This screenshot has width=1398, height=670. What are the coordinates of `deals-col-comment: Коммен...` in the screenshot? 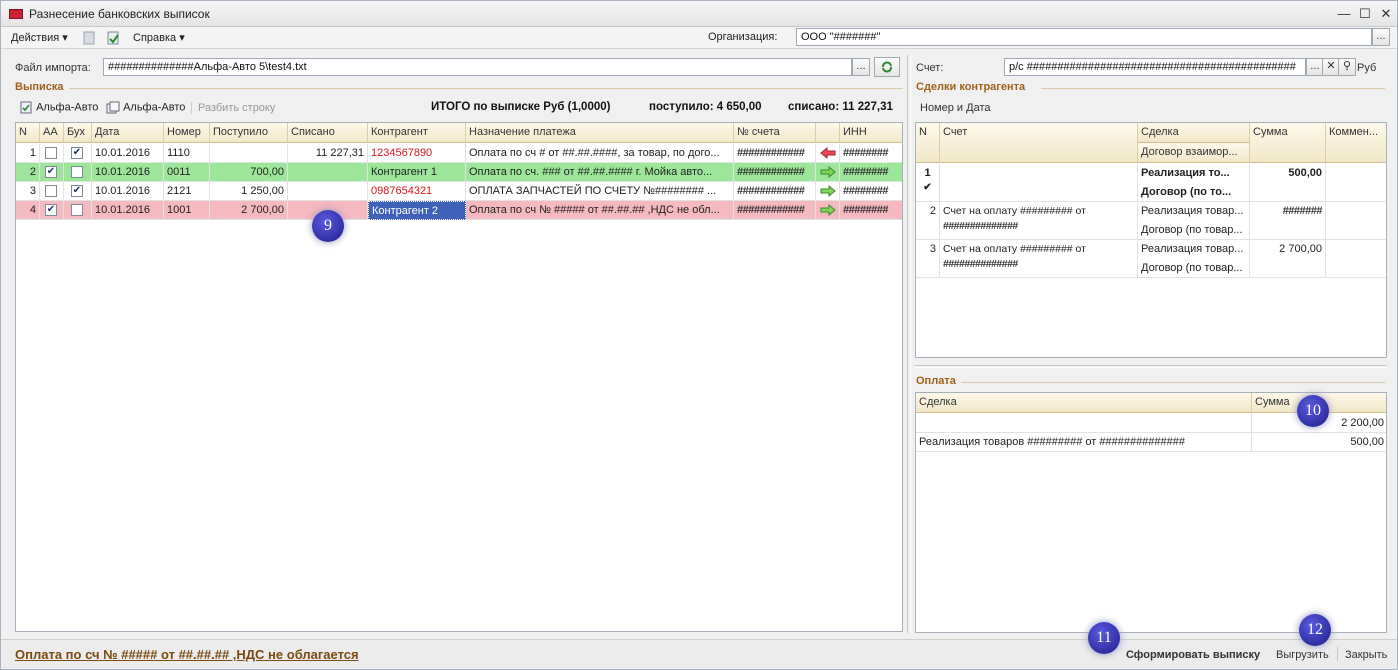 It's located at (1356, 143).